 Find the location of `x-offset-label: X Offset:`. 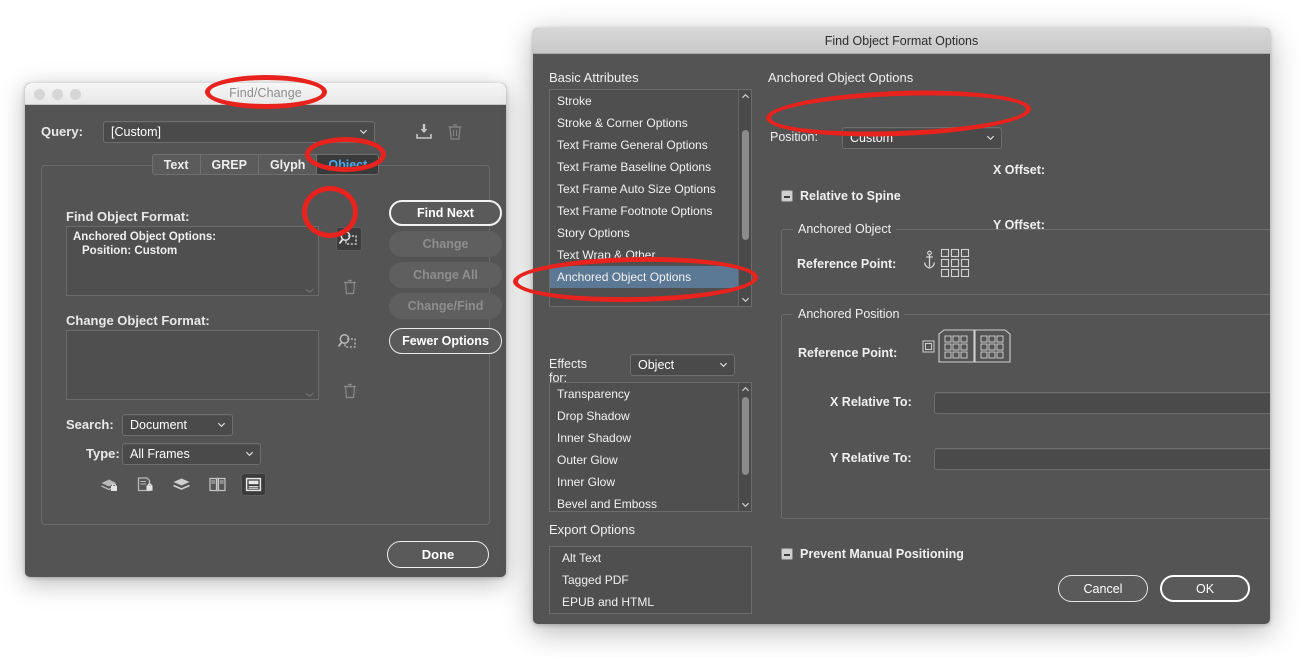

x-offset-label: X Offset: is located at coordinates (1019, 170).